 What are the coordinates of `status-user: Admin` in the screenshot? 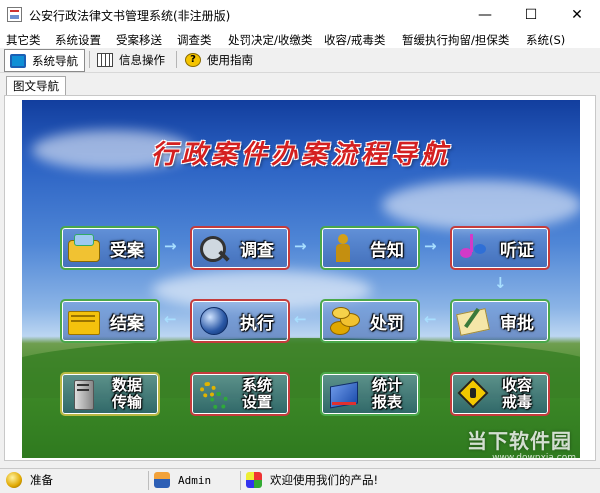 It's located at (182, 480).